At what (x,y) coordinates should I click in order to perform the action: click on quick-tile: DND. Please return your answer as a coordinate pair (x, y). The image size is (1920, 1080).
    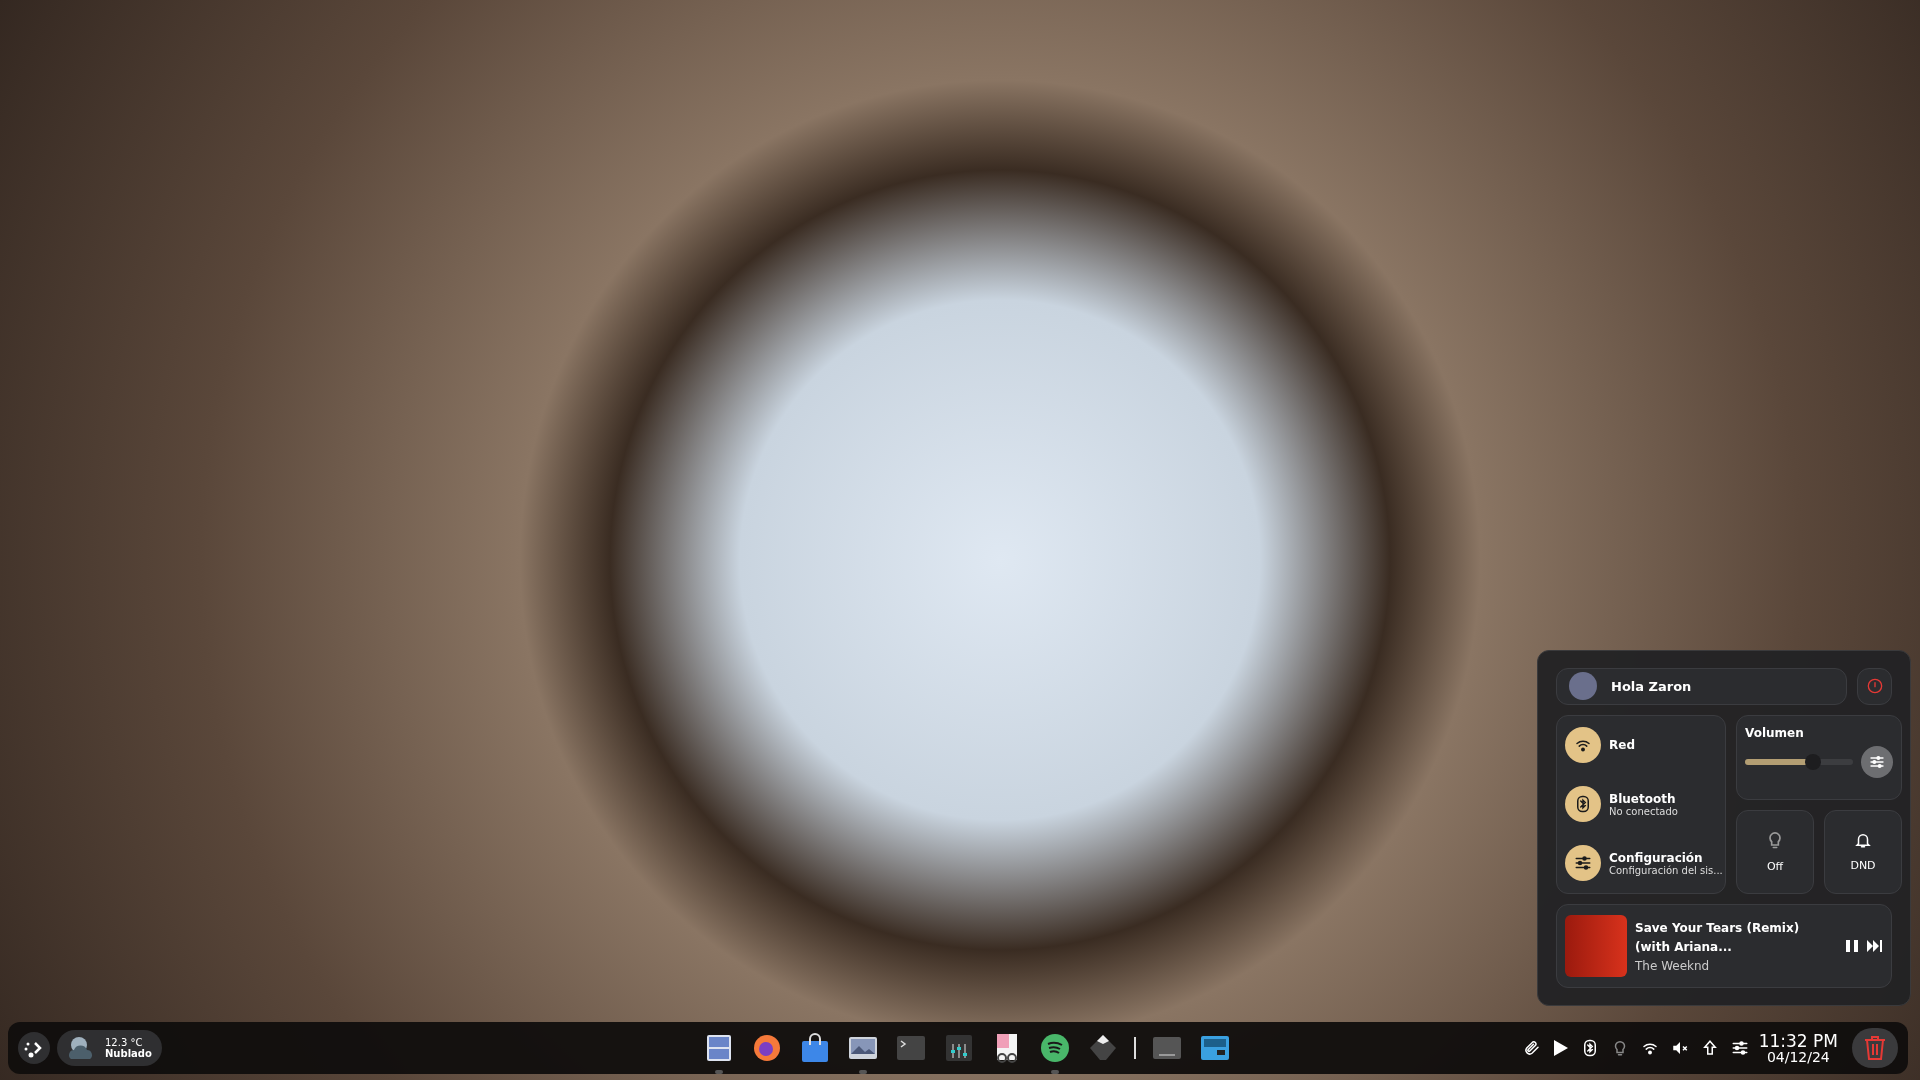
    Looking at the image, I should click on (1863, 851).